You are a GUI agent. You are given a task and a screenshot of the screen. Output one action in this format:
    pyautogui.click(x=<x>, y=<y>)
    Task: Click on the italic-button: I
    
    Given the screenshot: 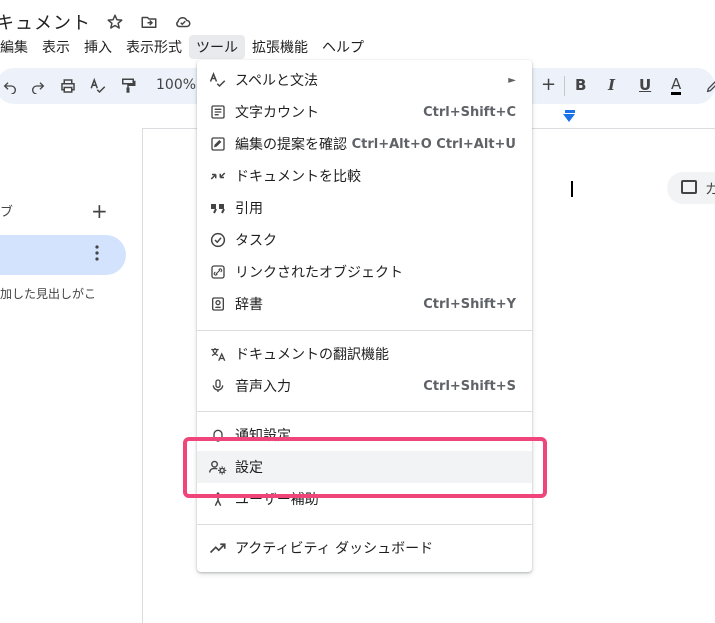 What is the action you would take?
    pyautogui.click(x=611, y=85)
    